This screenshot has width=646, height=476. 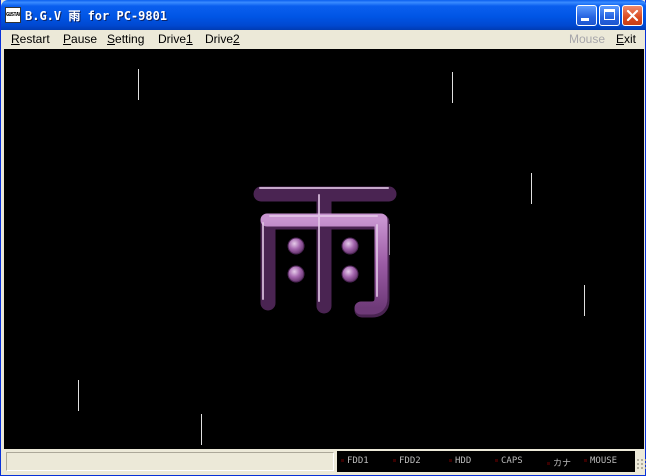 I want to click on maximize-button, so click(x=609, y=15).